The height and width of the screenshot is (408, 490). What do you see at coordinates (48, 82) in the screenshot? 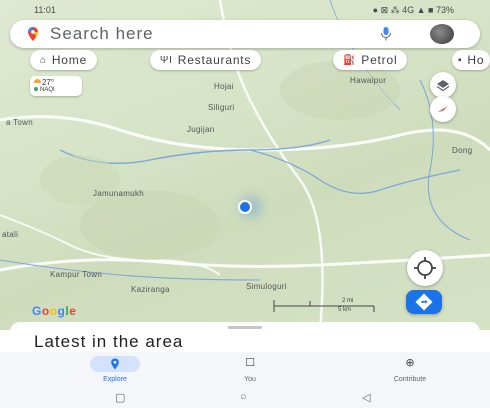
I see `weather-temp: 27°` at bounding box center [48, 82].